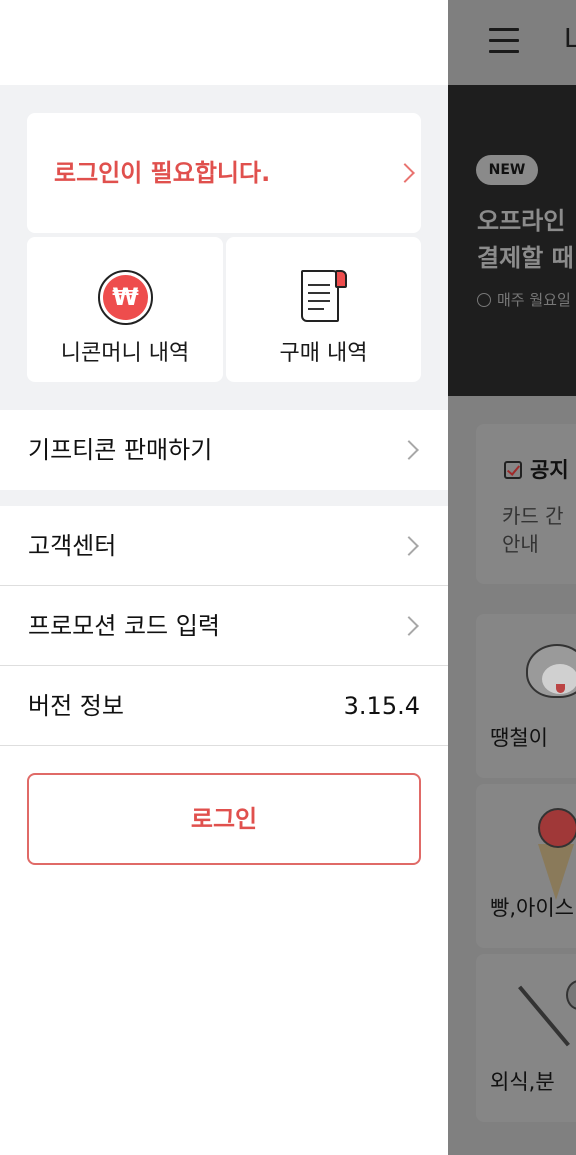 The image size is (576, 1155). Describe the element at coordinates (526, 866) in the screenshot. I see `category-card: 빵,아이스` at that location.